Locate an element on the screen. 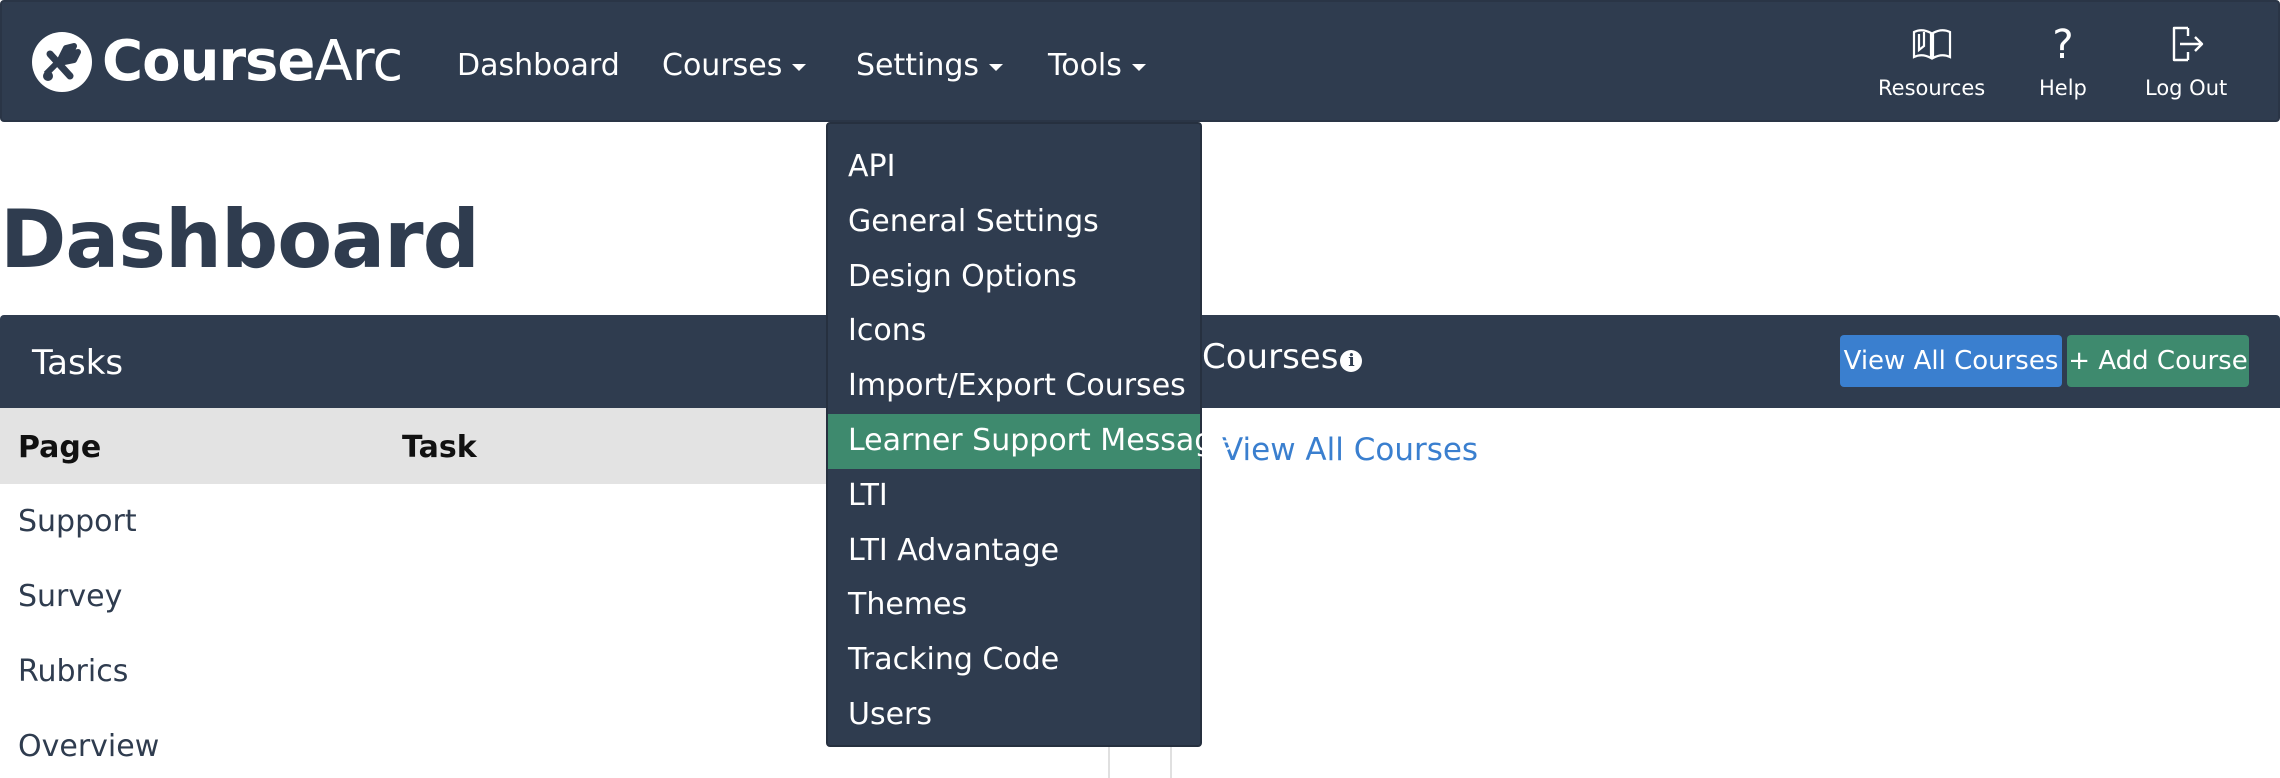 The image size is (2280, 778). menu-item-tracking-code: Tracking Code is located at coordinates (1014, 660).